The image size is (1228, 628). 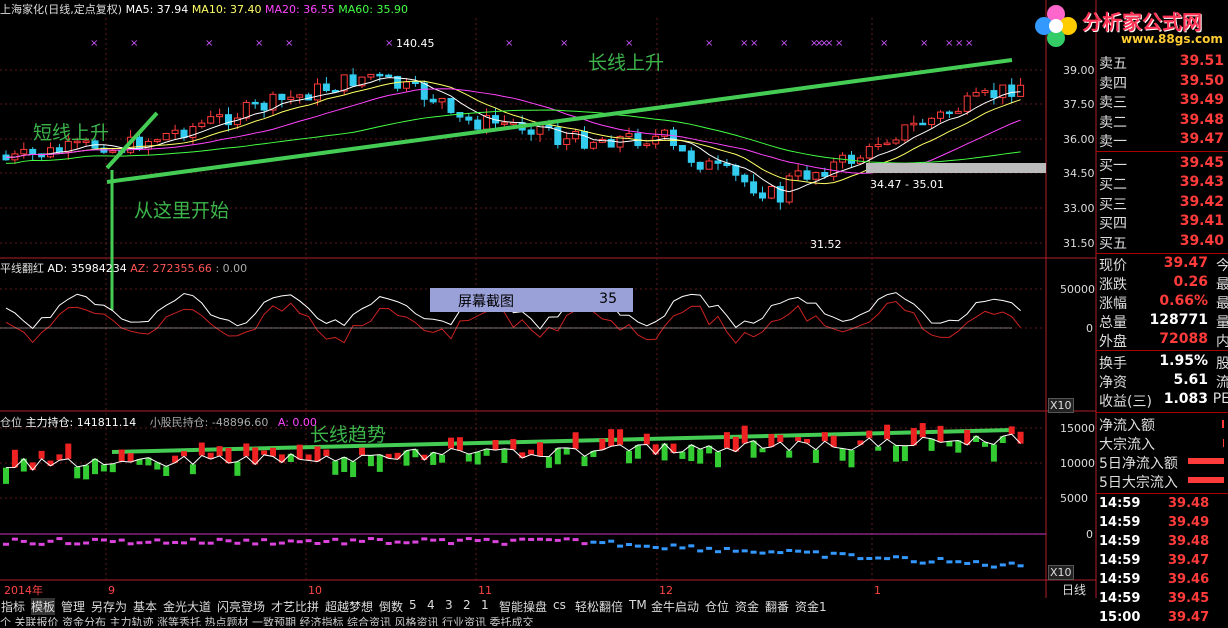 What do you see at coordinates (1183, 339) in the screenshot?
I see `quote-value: 72088` at bounding box center [1183, 339].